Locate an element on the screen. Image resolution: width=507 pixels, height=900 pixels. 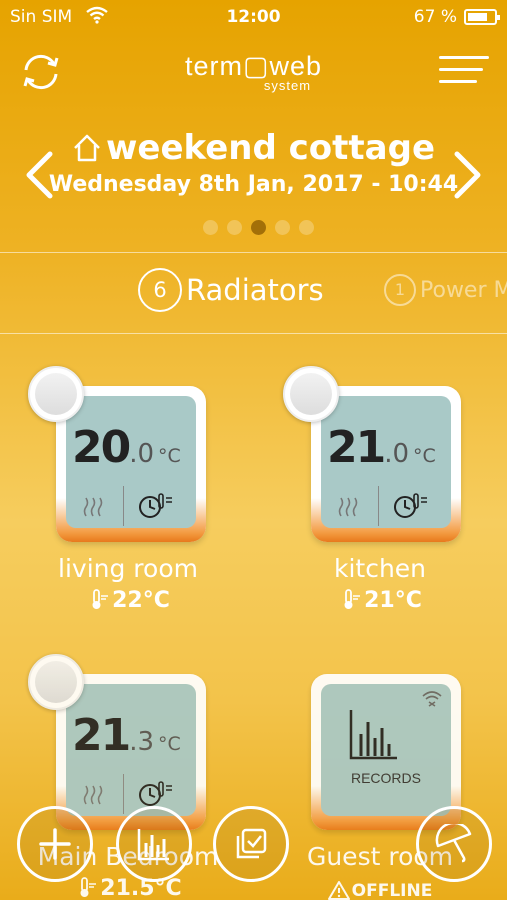
location-name: weekend cottage is located at coordinates (270, 148).